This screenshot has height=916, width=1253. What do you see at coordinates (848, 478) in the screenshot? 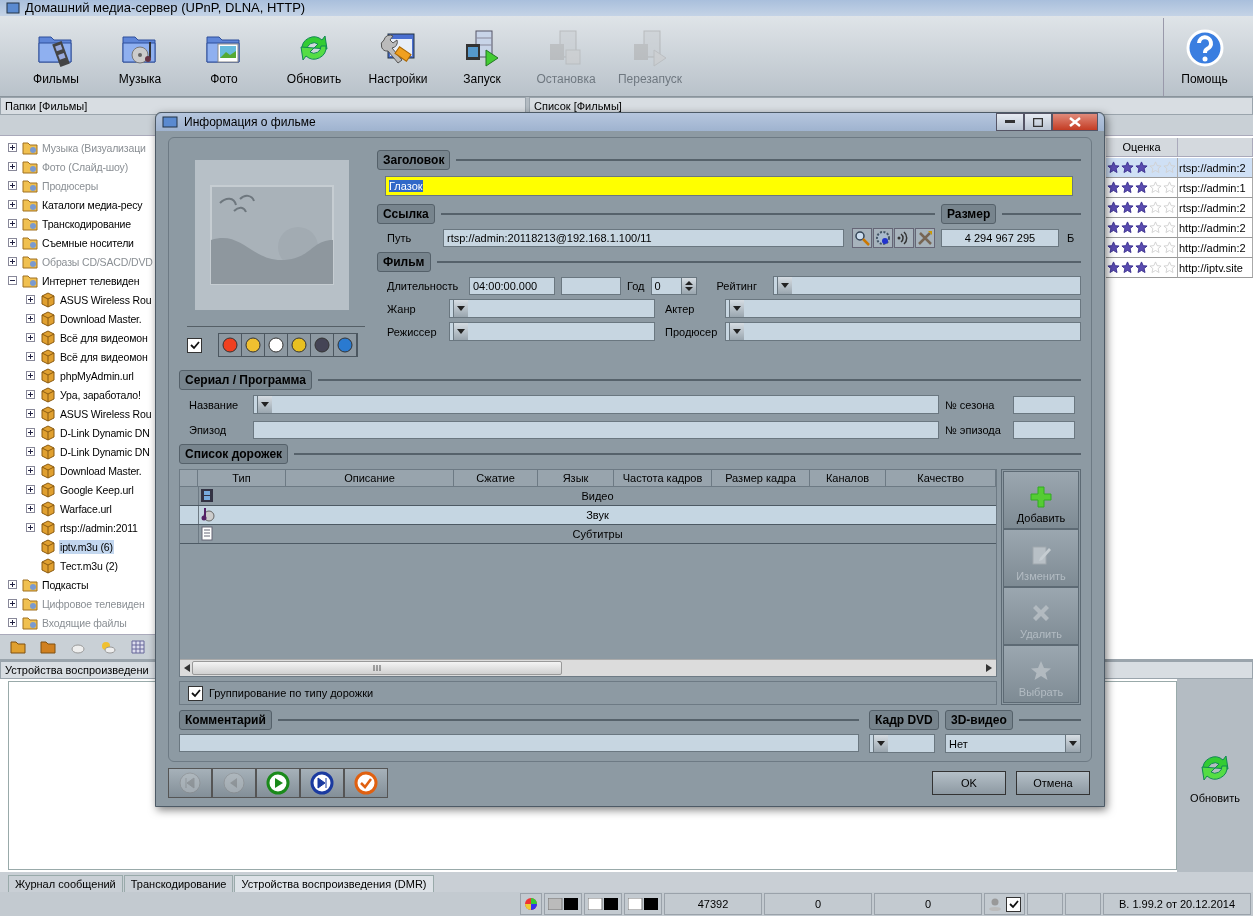
I see `column-header: Каналов` at bounding box center [848, 478].